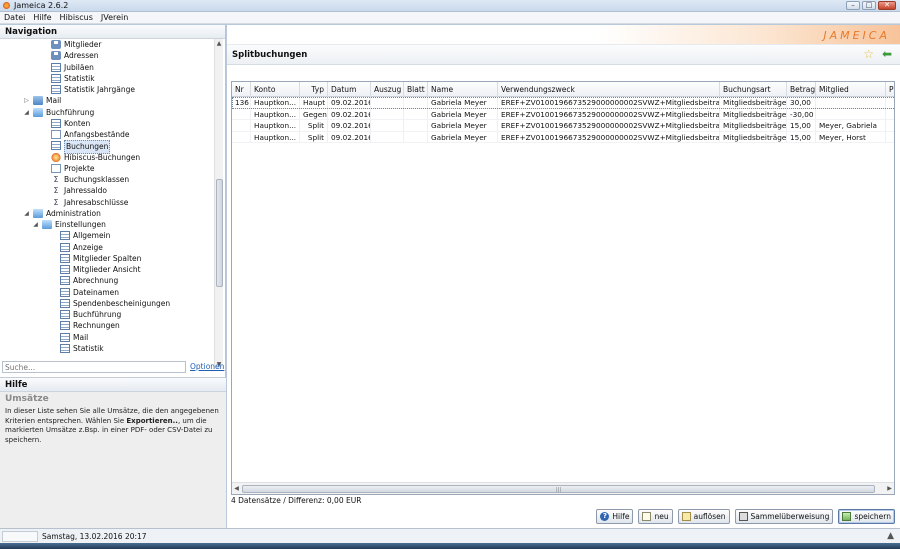  What do you see at coordinates (890, 137) in the screenshot?
I see `cell-pr` at bounding box center [890, 137].